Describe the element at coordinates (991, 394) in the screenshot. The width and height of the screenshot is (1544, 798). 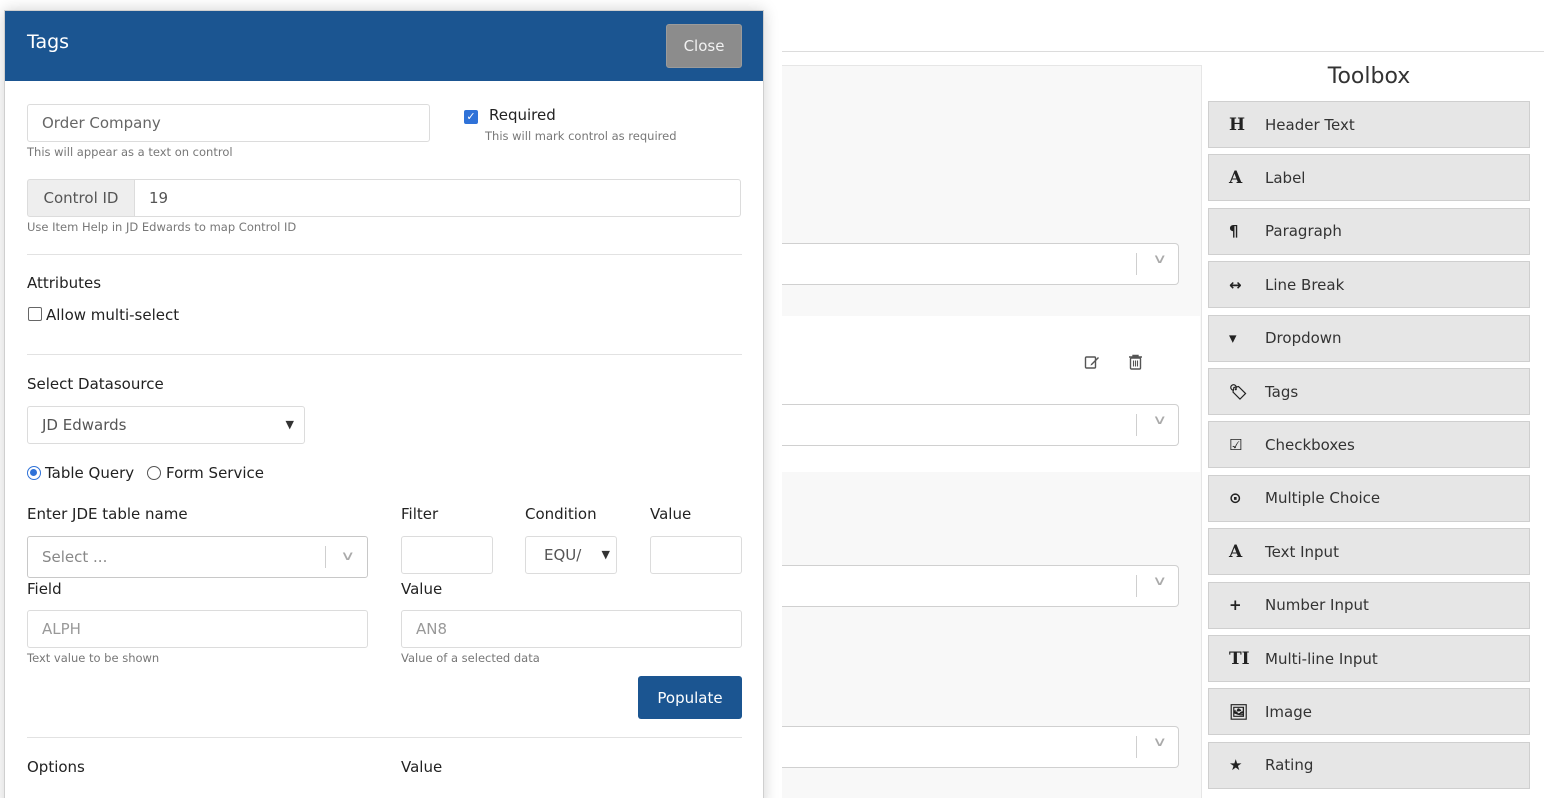
I see `selected-control-row` at that location.